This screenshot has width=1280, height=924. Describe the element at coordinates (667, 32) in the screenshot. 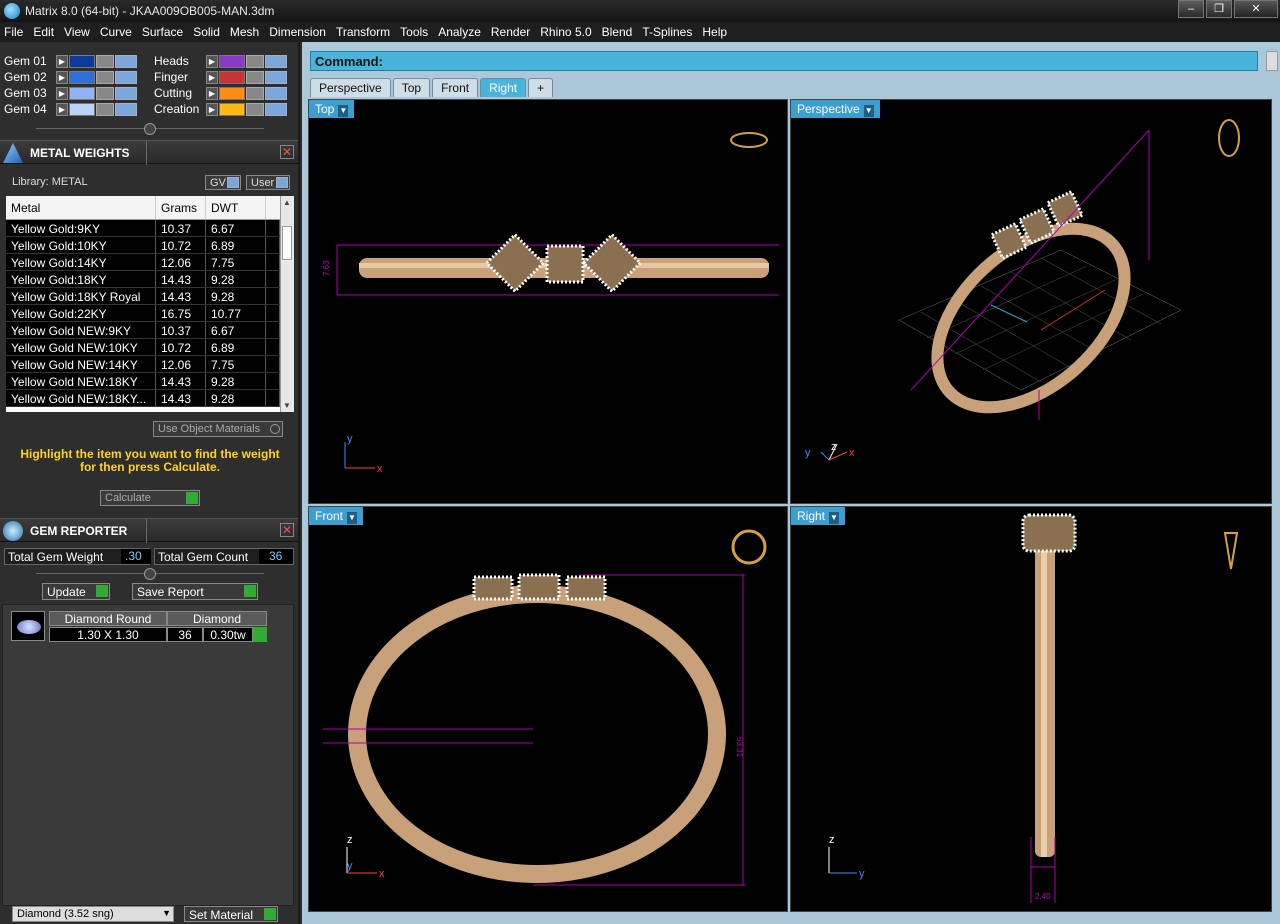

I see `menu-tsplines: T-Splines` at that location.